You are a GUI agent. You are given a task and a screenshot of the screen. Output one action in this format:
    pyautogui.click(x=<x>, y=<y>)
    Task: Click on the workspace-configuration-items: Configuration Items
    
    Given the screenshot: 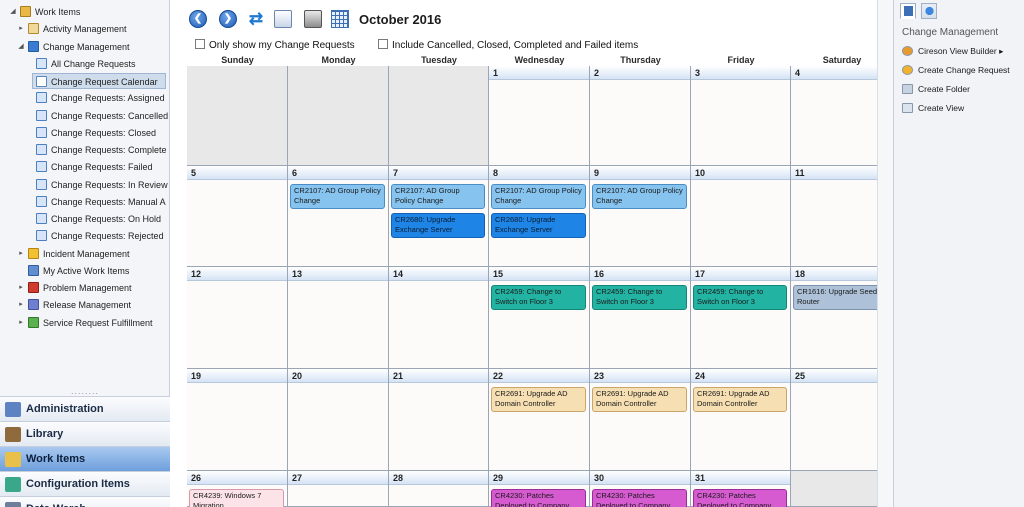 What is the action you would take?
    pyautogui.click(x=85, y=483)
    